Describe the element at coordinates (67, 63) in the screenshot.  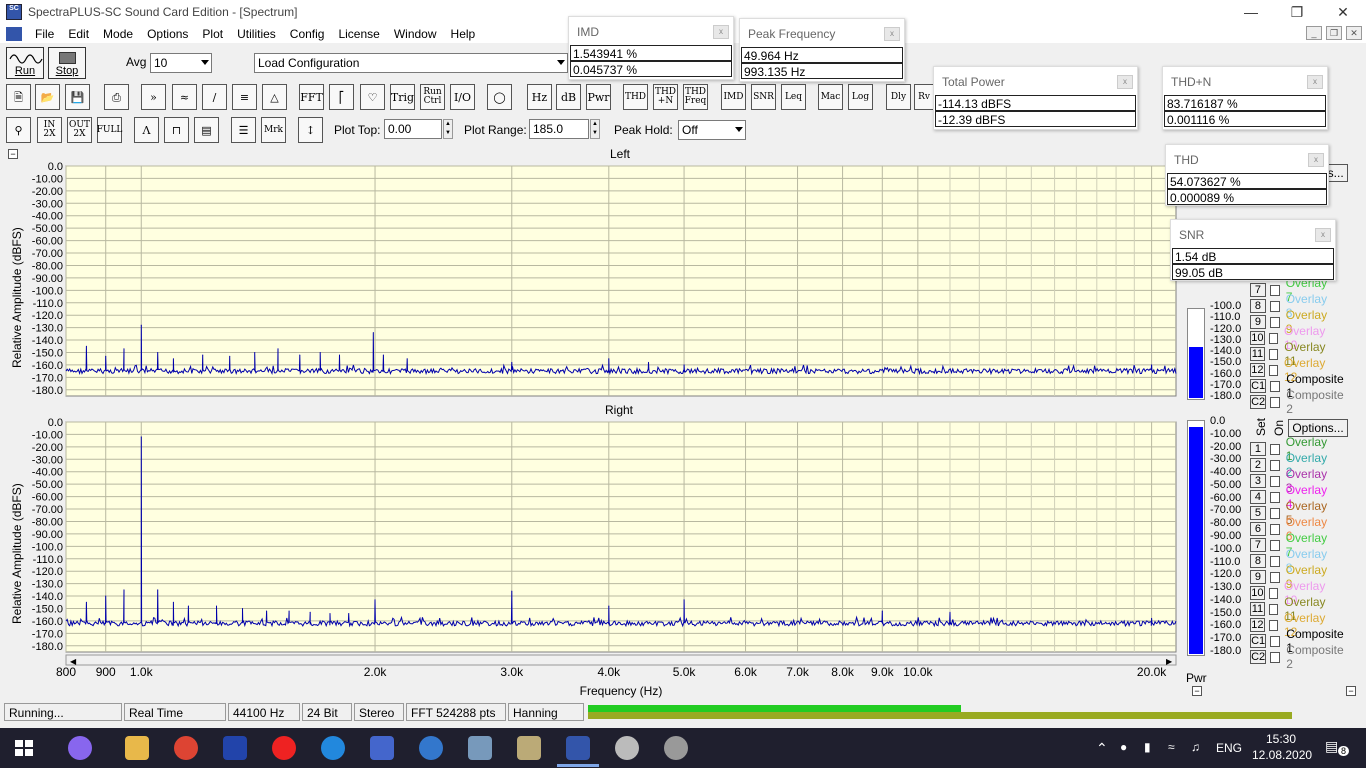
I see `stop-button: Stop` at that location.